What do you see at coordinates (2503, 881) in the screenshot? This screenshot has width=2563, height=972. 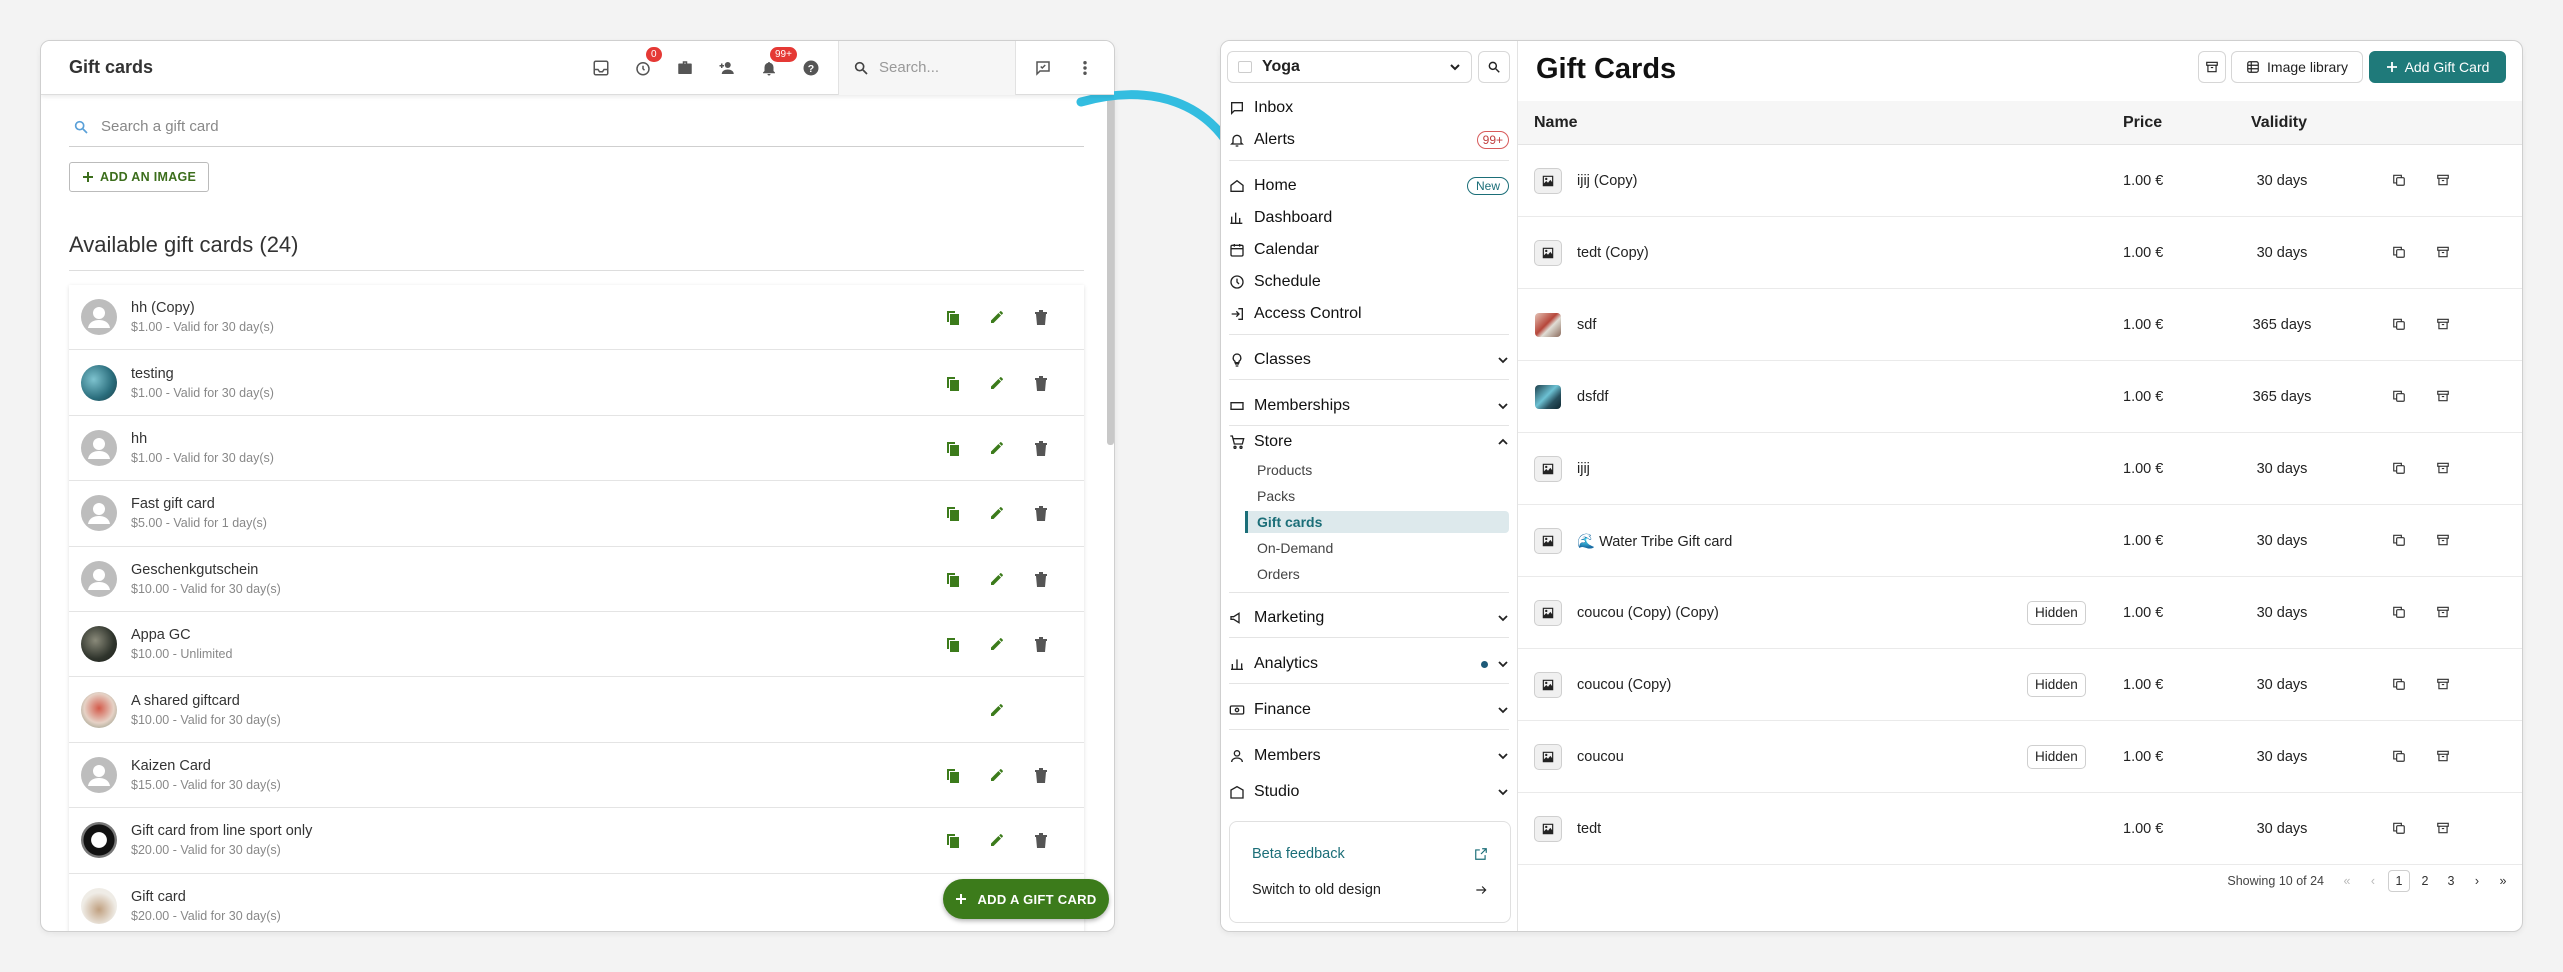 I see `last-page-icon: »` at bounding box center [2503, 881].